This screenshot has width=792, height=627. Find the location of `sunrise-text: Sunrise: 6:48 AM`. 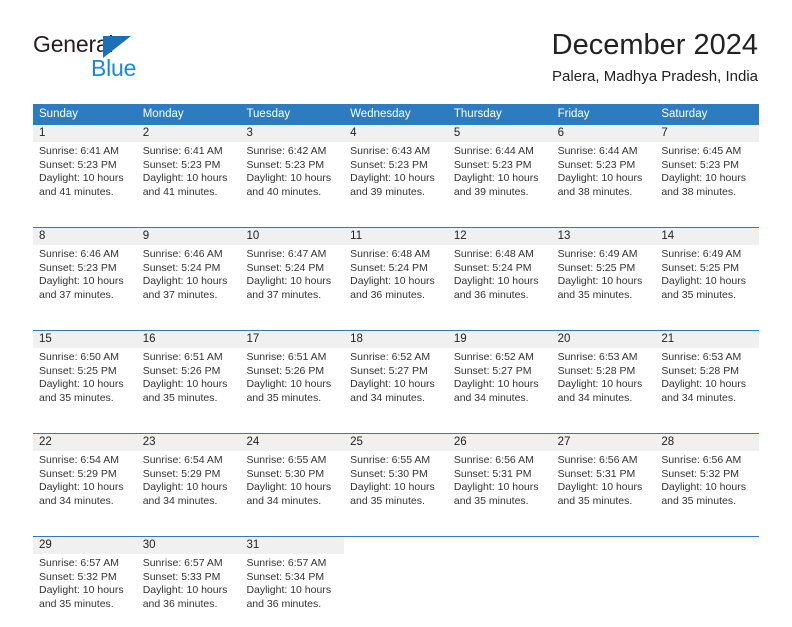

sunrise-text: Sunrise: 6:48 AM is located at coordinates (493, 254).